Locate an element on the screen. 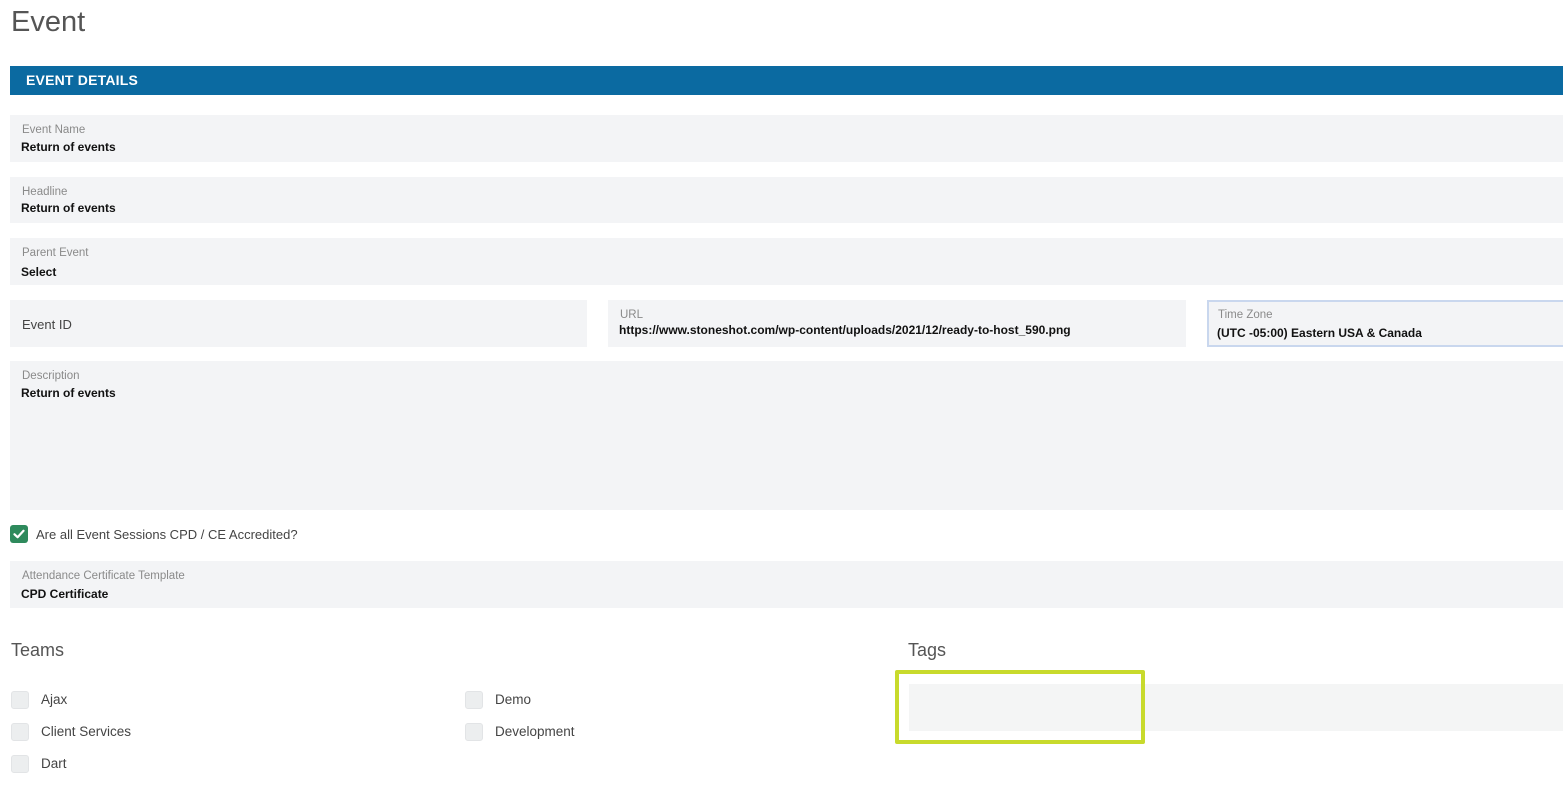  cpd-accredited-checkbox is located at coordinates (19, 534).